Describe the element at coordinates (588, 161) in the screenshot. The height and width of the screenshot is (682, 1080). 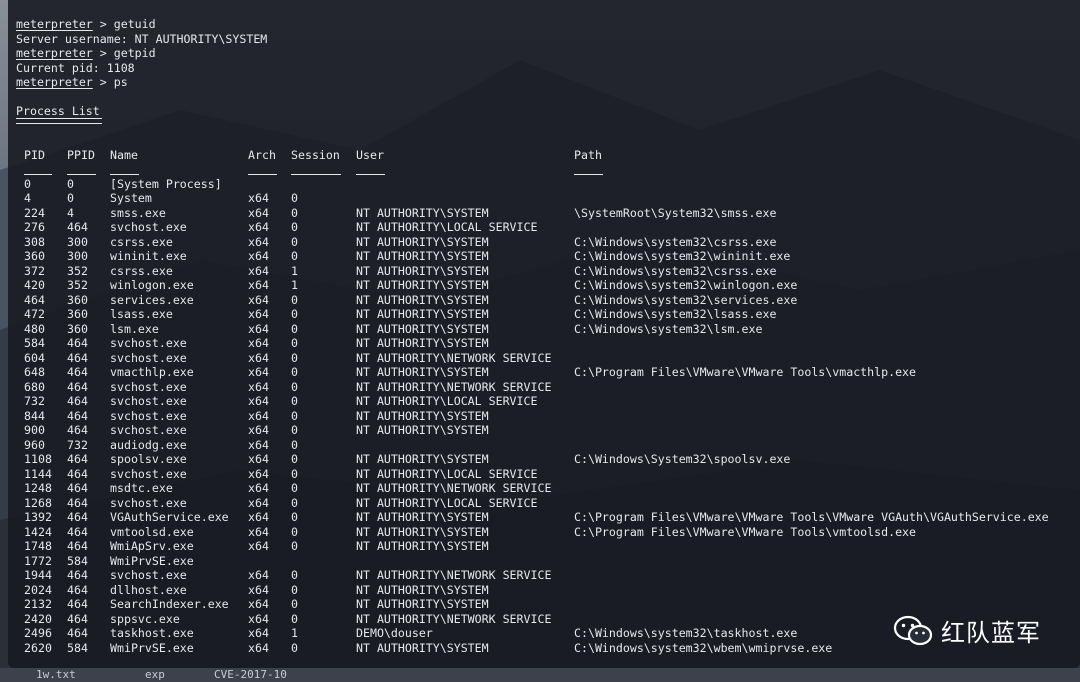
I see `column-header-path: Path` at that location.